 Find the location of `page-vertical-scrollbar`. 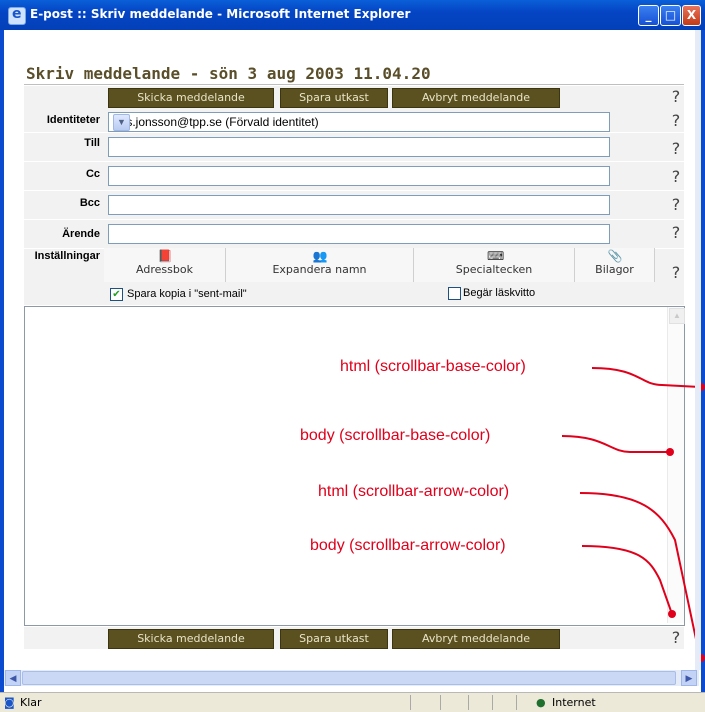

page-vertical-scrollbar is located at coordinates (698, 350).